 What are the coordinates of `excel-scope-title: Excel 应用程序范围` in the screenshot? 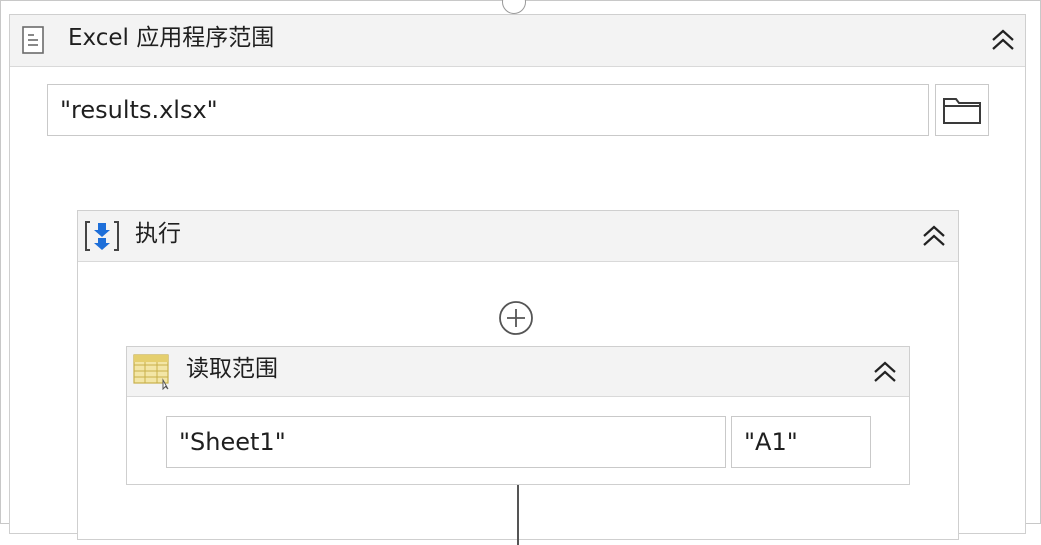 It's located at (171, 38).